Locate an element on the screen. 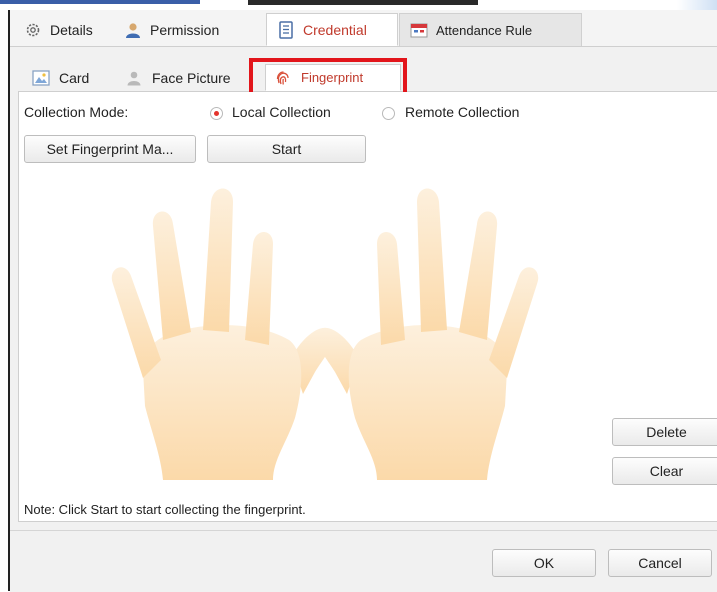 This screenshot has height=592, width=717. start-button: Start is located at coordinates (286, 149).